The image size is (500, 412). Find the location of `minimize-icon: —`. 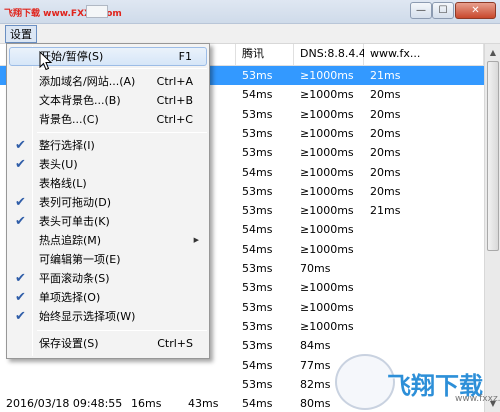

minimize-icon: — is located at coordinates (421, 10).